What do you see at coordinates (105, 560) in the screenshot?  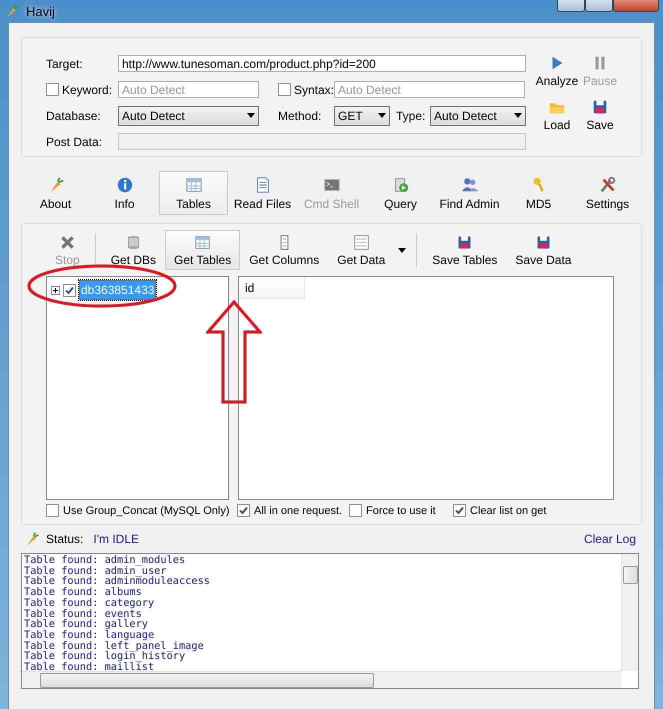 I see `log-line: Table found: admin_modules` at bounding box center [105, 560].